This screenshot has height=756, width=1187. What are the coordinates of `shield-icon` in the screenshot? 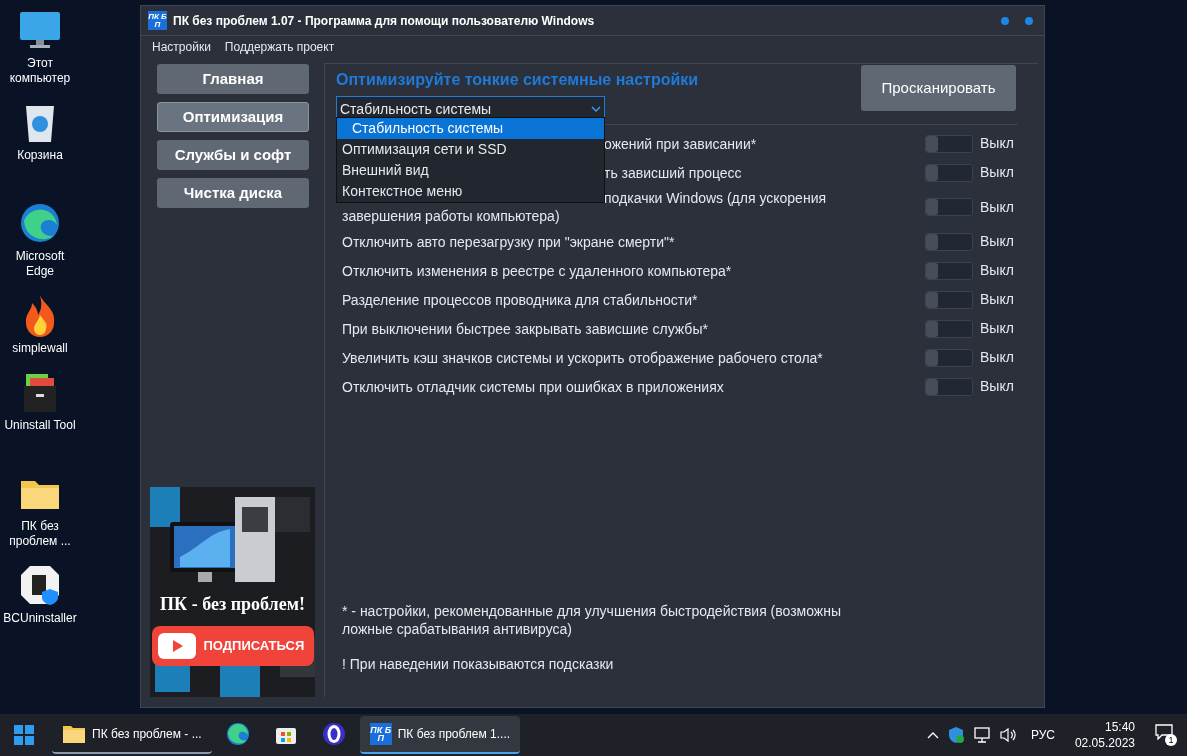 It's located at (955, 735).